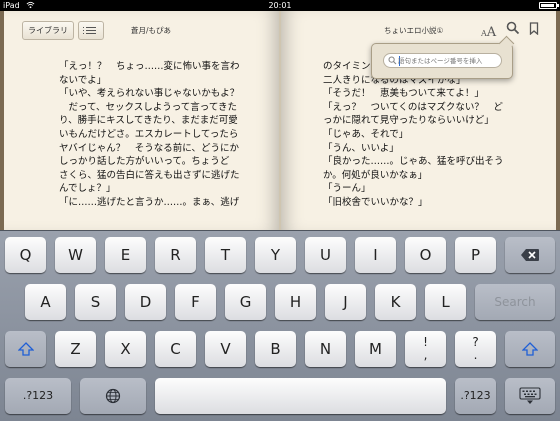 Image resolution: width=560 pixels, height=421 pixels. I want to click on globe-key, so click(113, 396).